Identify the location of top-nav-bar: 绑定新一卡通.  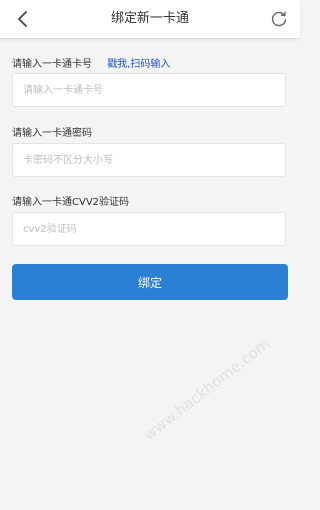
(150, 19).